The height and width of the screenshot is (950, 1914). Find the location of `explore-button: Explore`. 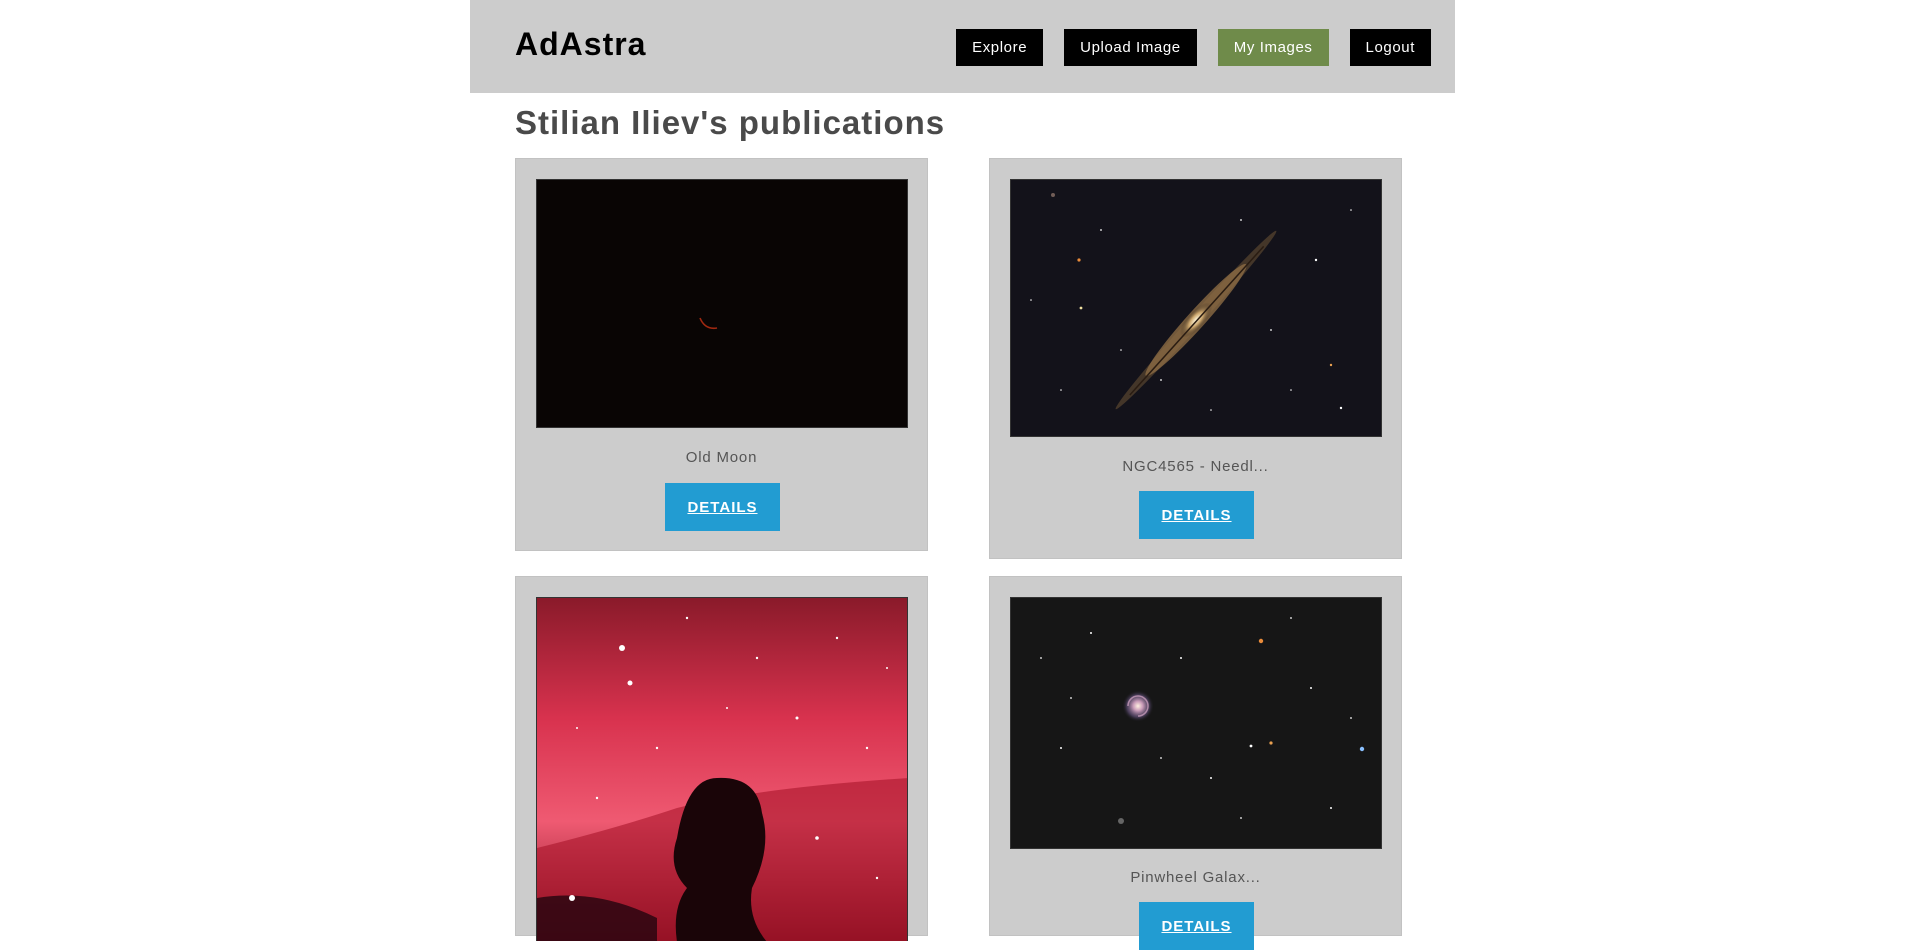

explore-button: Explore is located at coordinates (1000, 47).